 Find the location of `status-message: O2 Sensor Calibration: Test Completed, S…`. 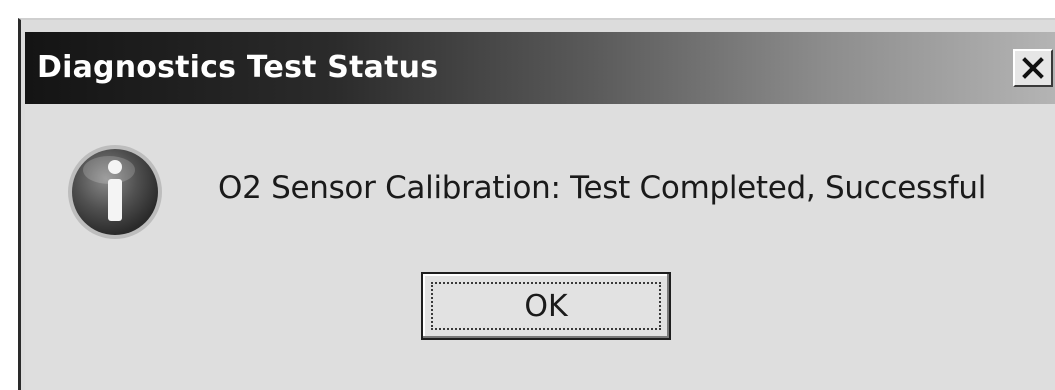

status-message: O2 Sensor Calibration: Test Completed, S… is located at coordinates (602, 188).